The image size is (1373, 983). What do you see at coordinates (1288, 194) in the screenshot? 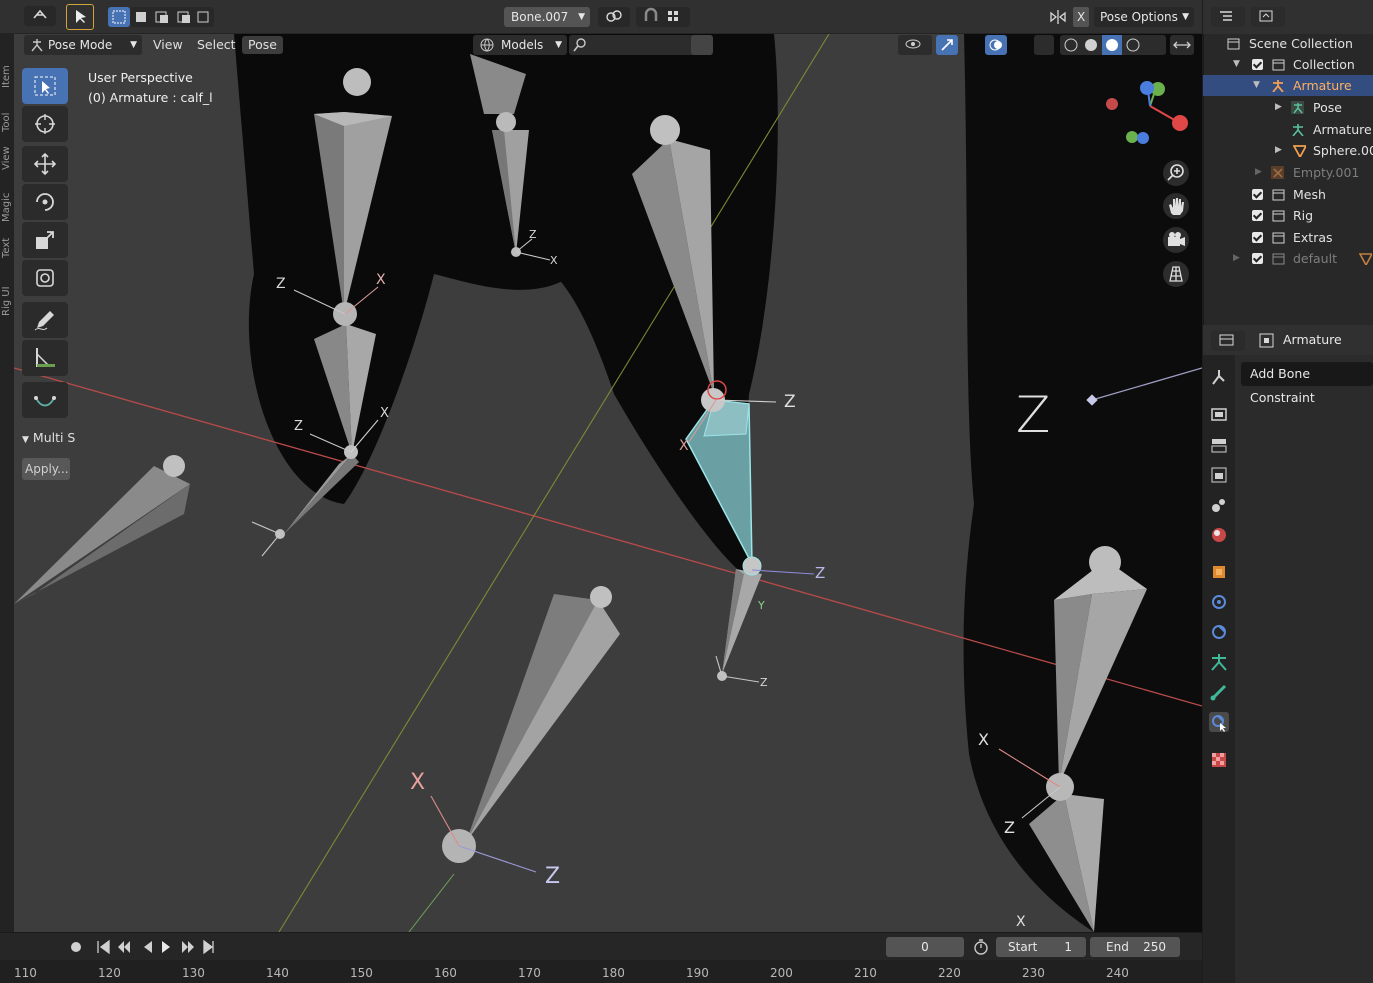
I see `outliner-row-mesh: Mesh` at bounding box center [1288, 194].